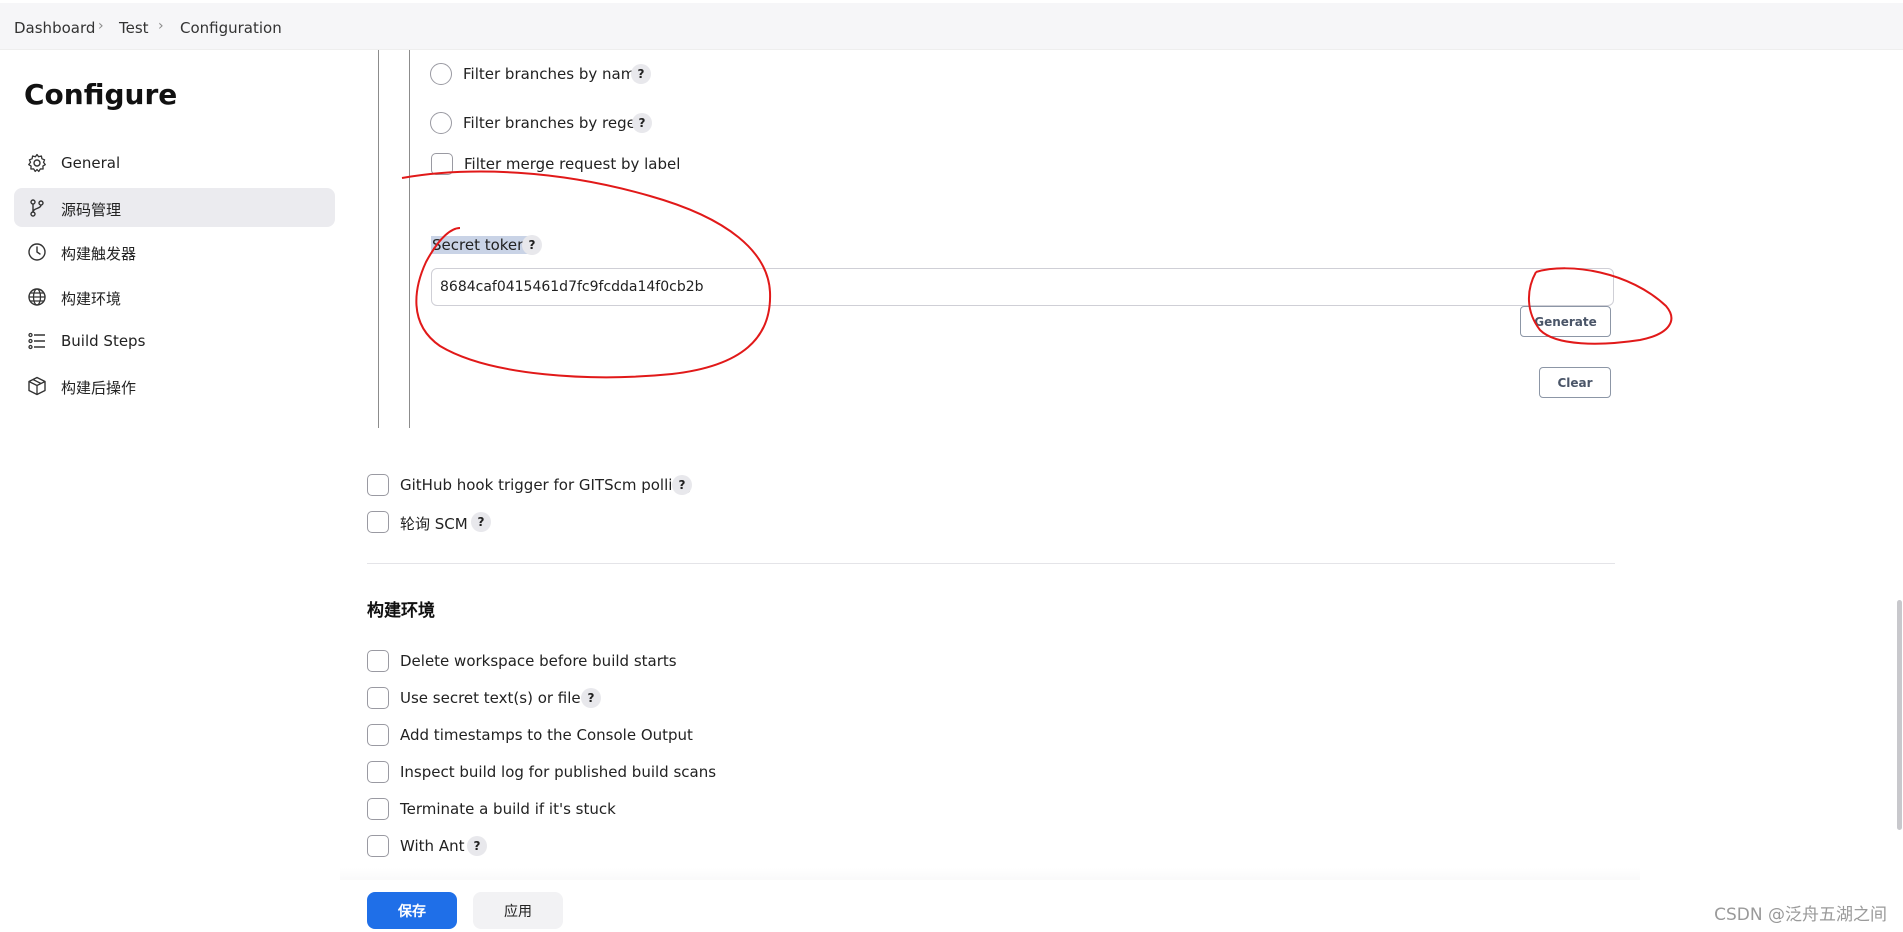  I want to click on secret-token-input, so click(1022, 287).